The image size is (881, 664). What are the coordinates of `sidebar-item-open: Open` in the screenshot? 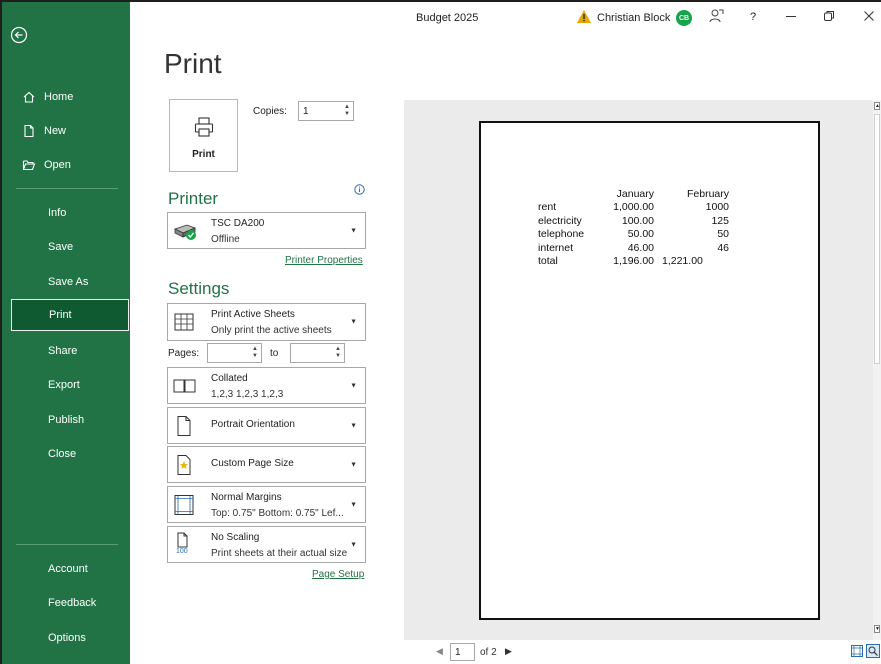 It's located at (68, 165).